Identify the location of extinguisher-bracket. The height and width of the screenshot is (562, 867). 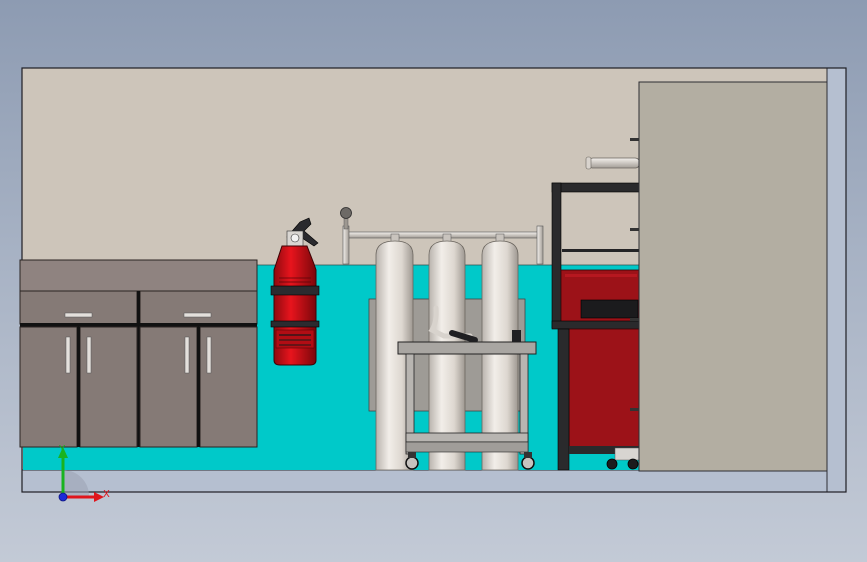
(295, 290).